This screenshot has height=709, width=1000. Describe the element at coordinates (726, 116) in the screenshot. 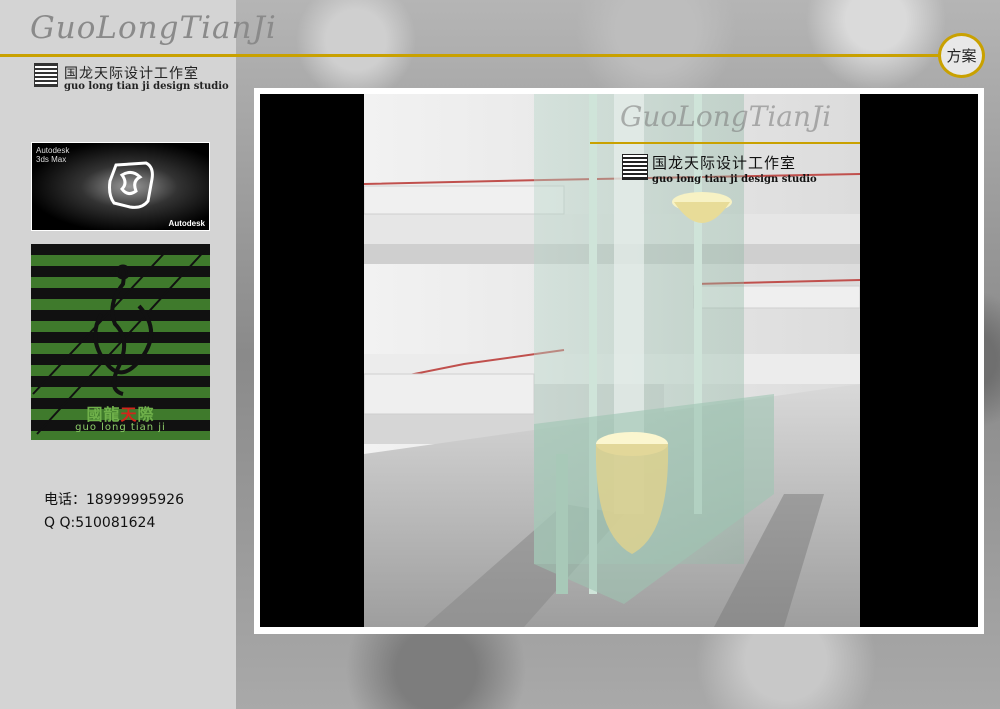

I see `watermark-script: GuoLongTianJi` at that location.